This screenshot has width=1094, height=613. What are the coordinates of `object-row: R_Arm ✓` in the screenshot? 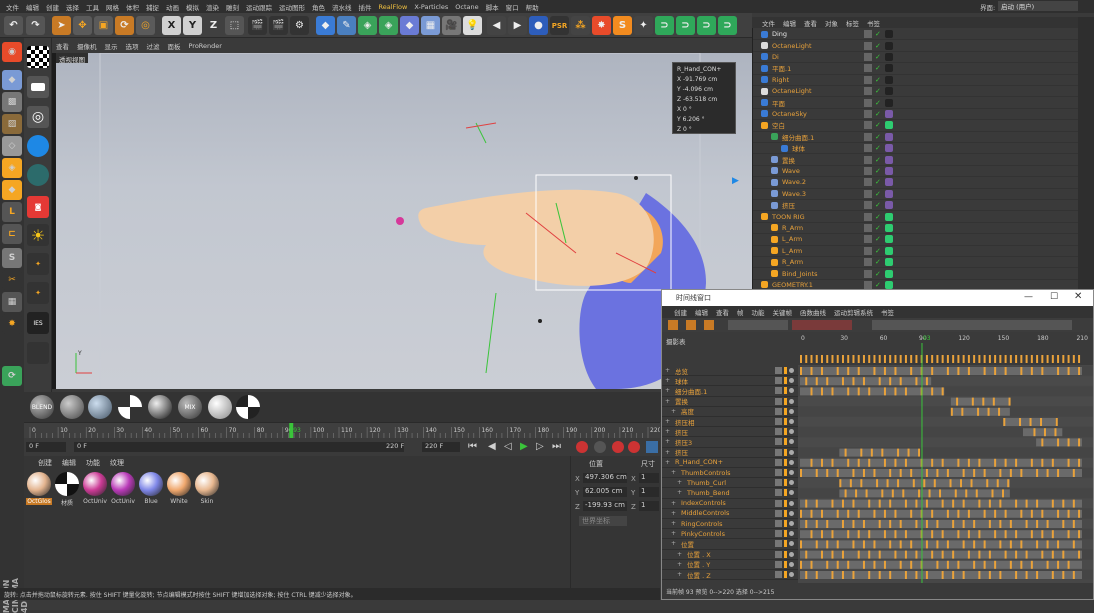 It's located at (916, 263).